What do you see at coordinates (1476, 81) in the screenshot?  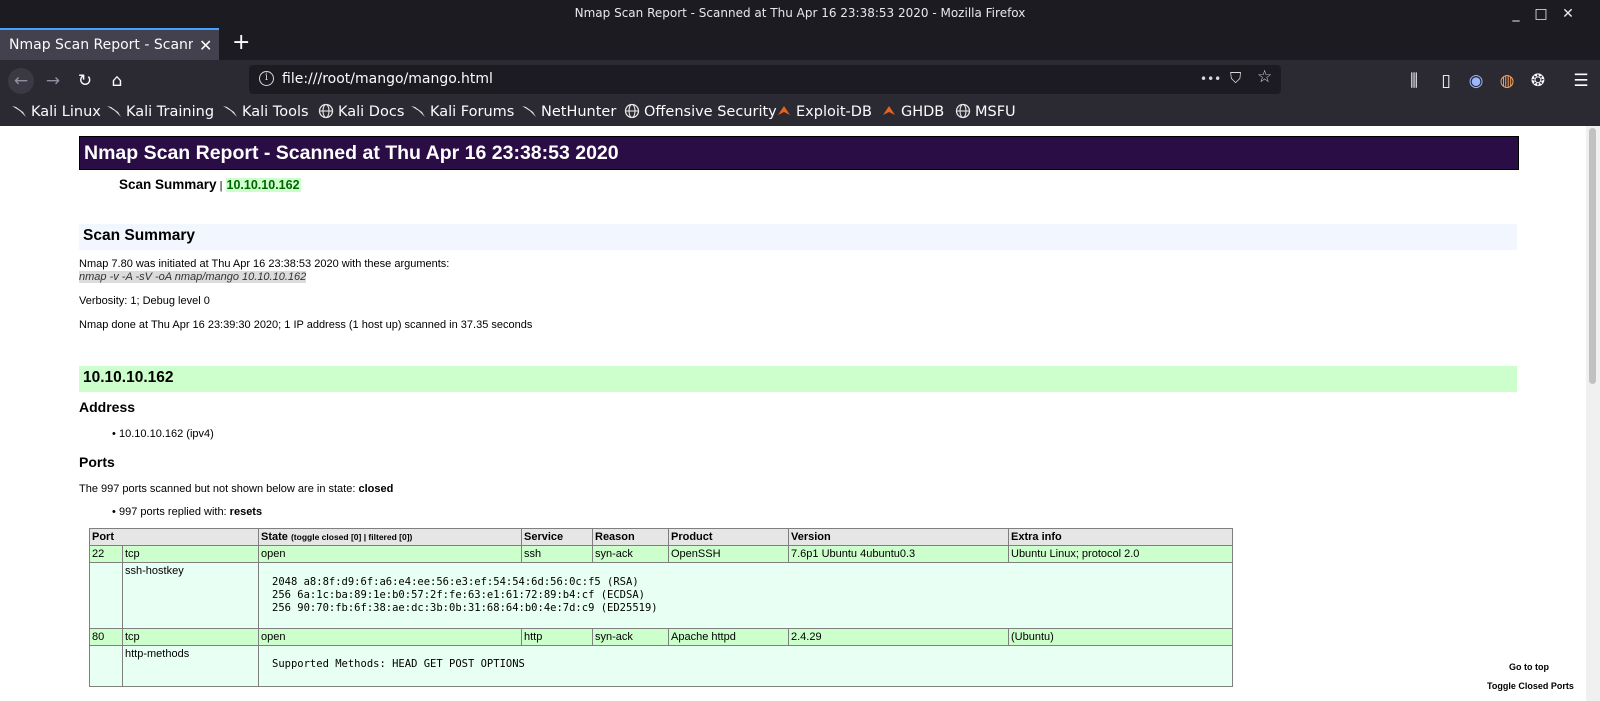 I see `account-icon: ◉` at bounding box center [1476, 81].